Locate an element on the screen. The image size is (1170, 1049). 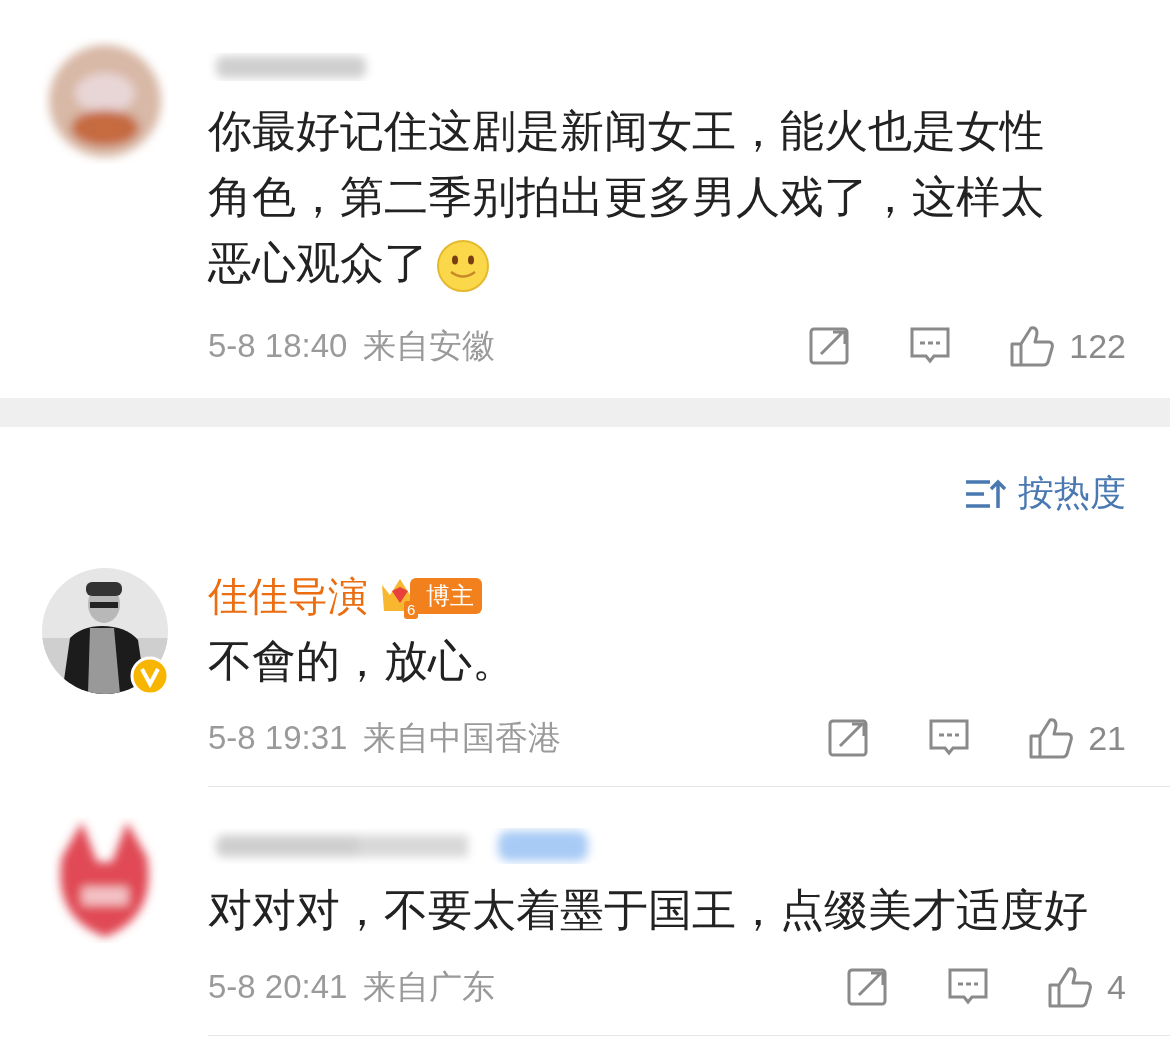
username: 佳佳导演 is located at coordinates (288, 596).